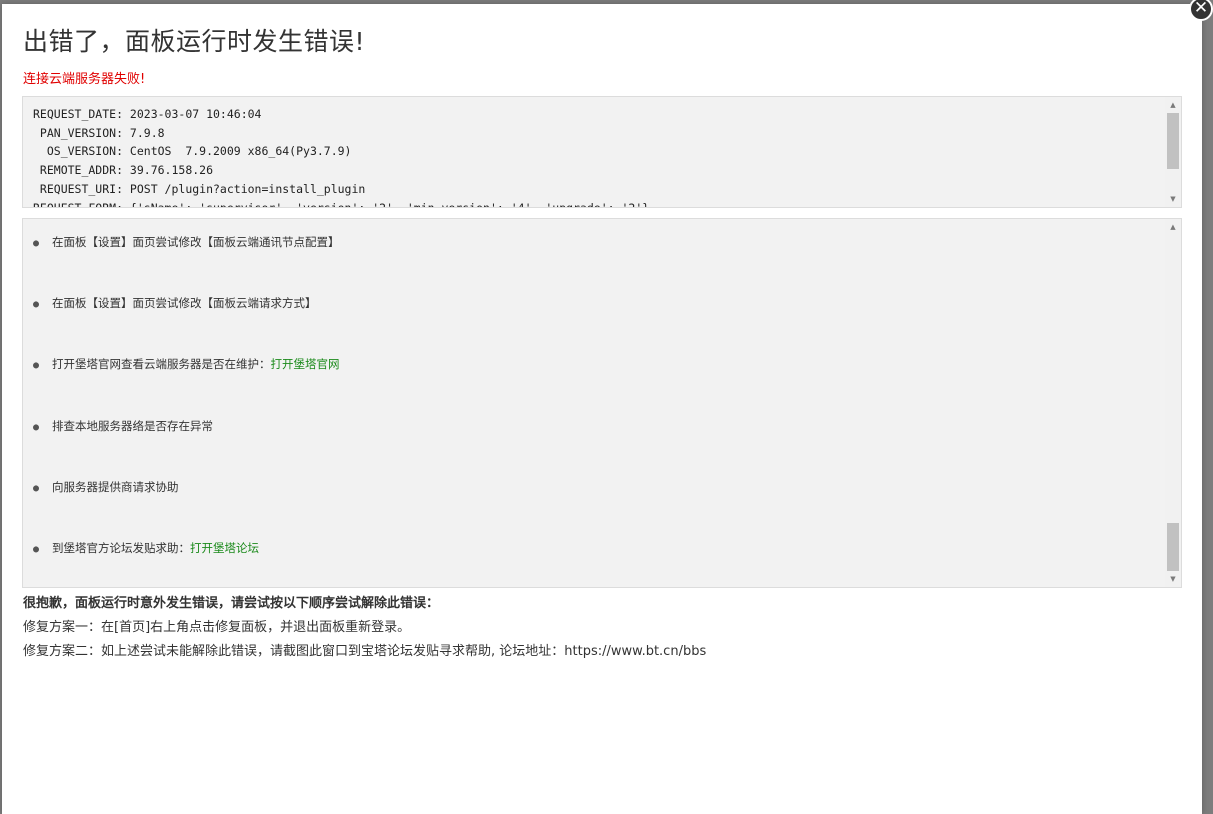 The image size is (1213, 814). I want to click on suggestion-text: 在面板【设置】面页尝试修改【面板云端通讯节点配置】, so click(196, 242).